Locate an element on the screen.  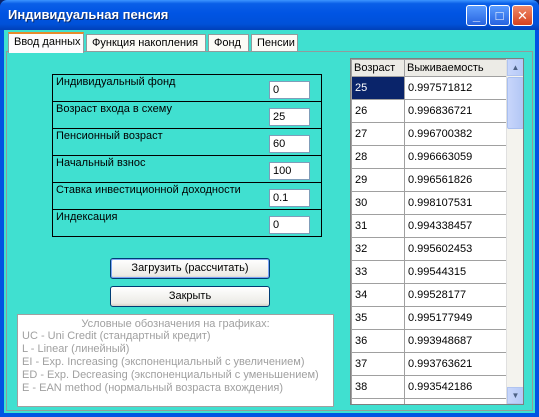
label-investment-rate: Ставка инвестиционной доходности is located at coordinates (148, 190).